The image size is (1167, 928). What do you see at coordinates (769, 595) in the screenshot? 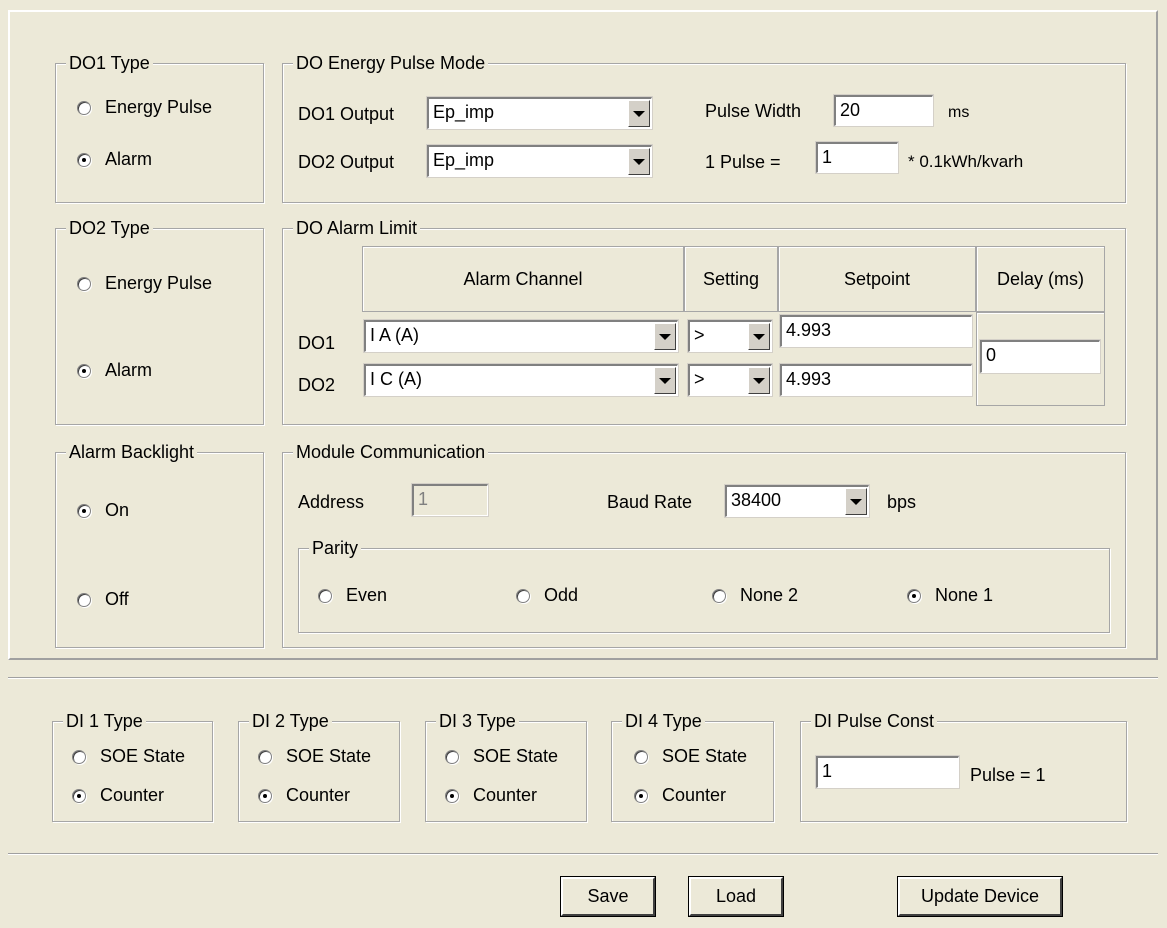
I see `radio-label: None 2` at bounding box center [769, 595].